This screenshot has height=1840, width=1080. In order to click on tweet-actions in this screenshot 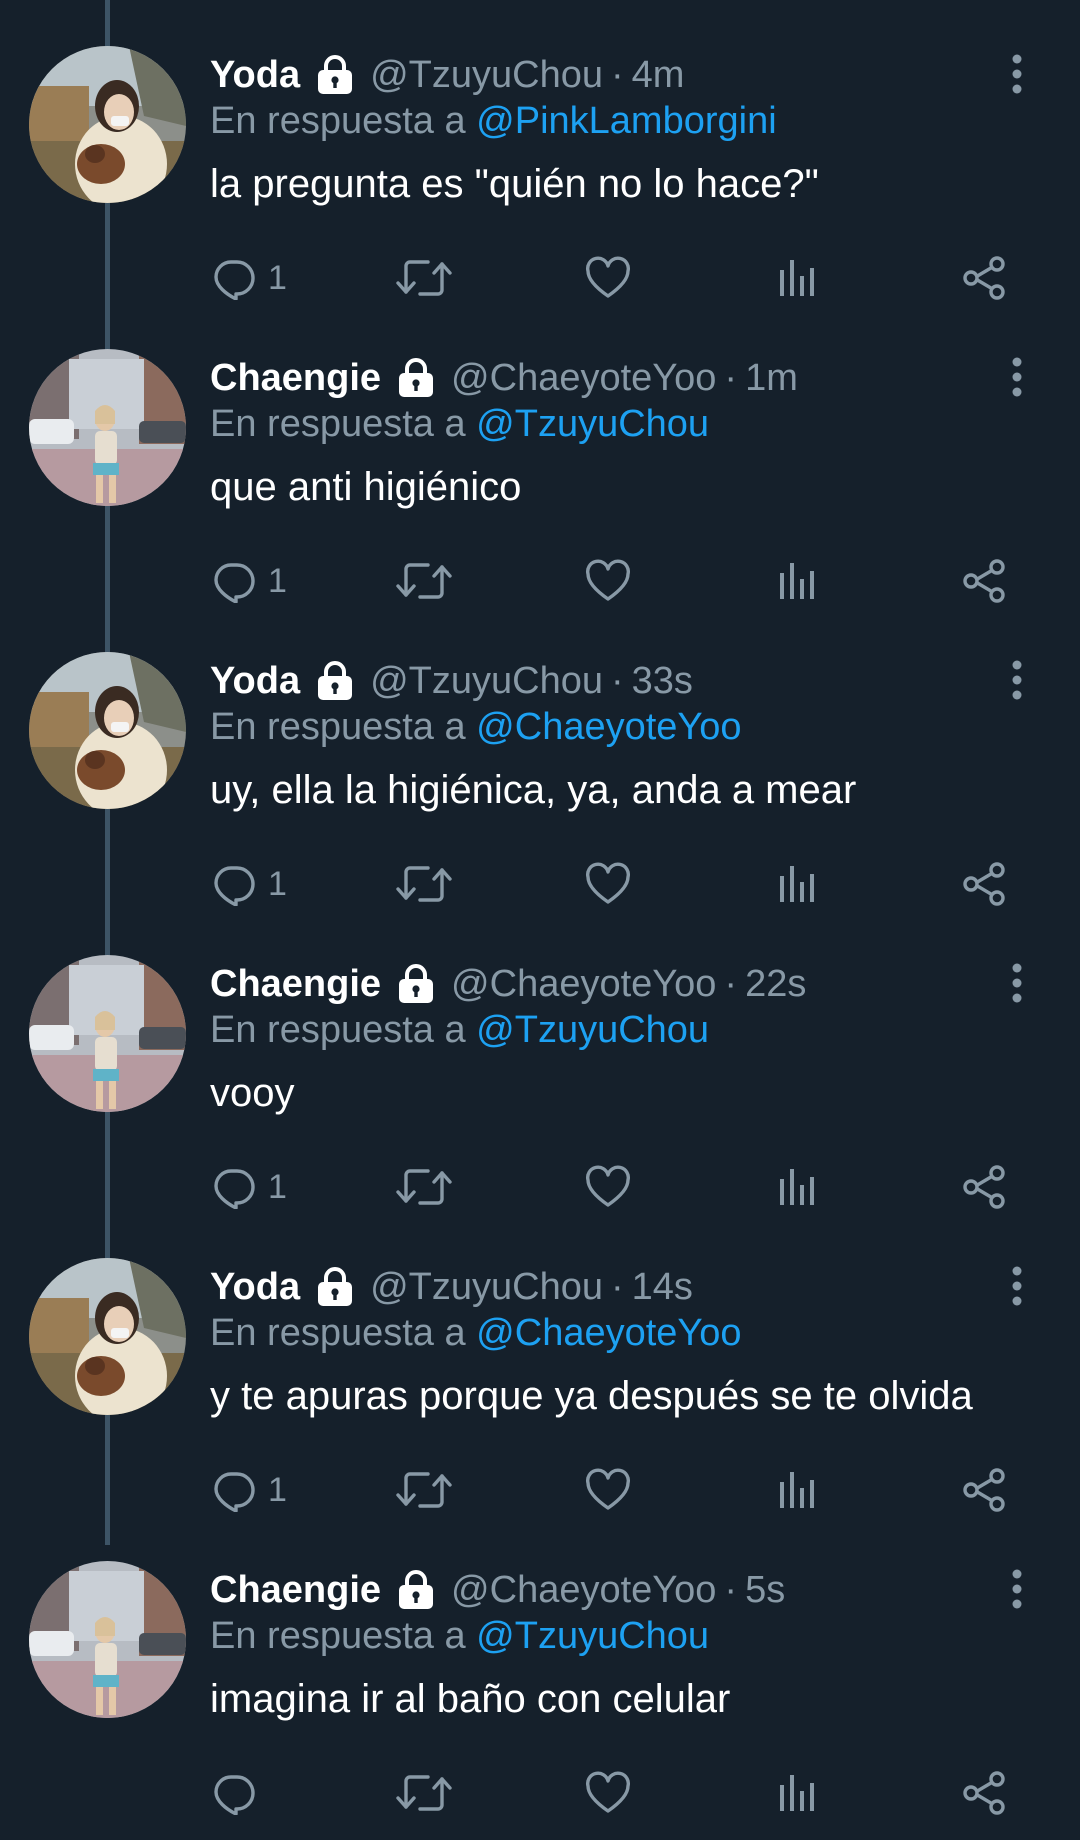, I will do `click(610, 1793)`.